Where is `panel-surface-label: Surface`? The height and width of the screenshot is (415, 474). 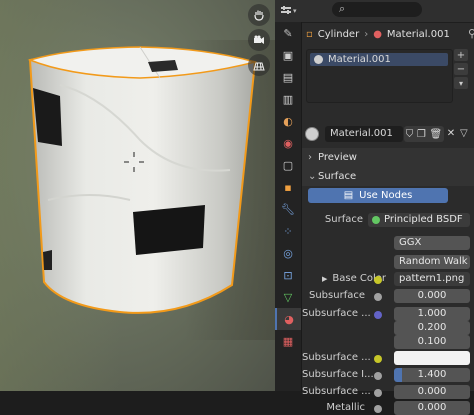 panel-surface-label: Surface is located at coordinates (337, 176).